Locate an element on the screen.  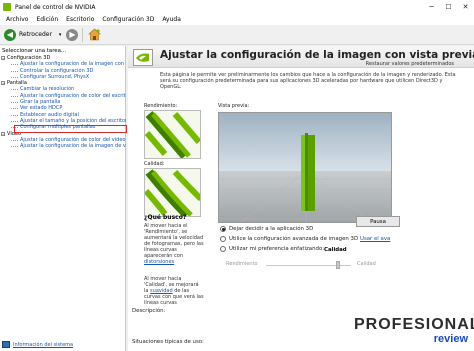
minimize-button: ─ is located at coordinates (431, 7).